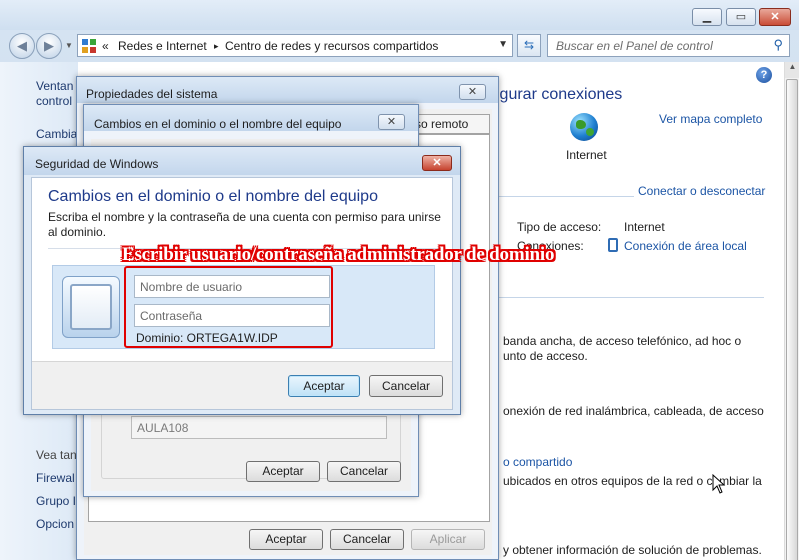 The height and width of the screenshot is (560, 799). Describe the element at coordinates (324, 386) in the screenshot. I see `security-ok-button: Aceptar` at that location.